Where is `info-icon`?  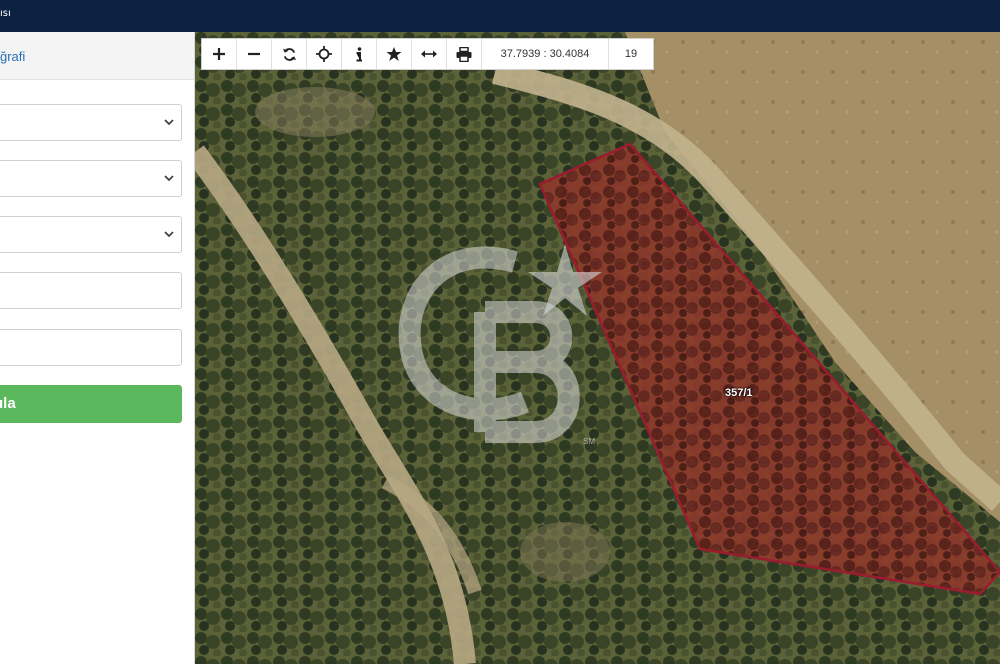 info-icon is located at coordinates (359, 53).